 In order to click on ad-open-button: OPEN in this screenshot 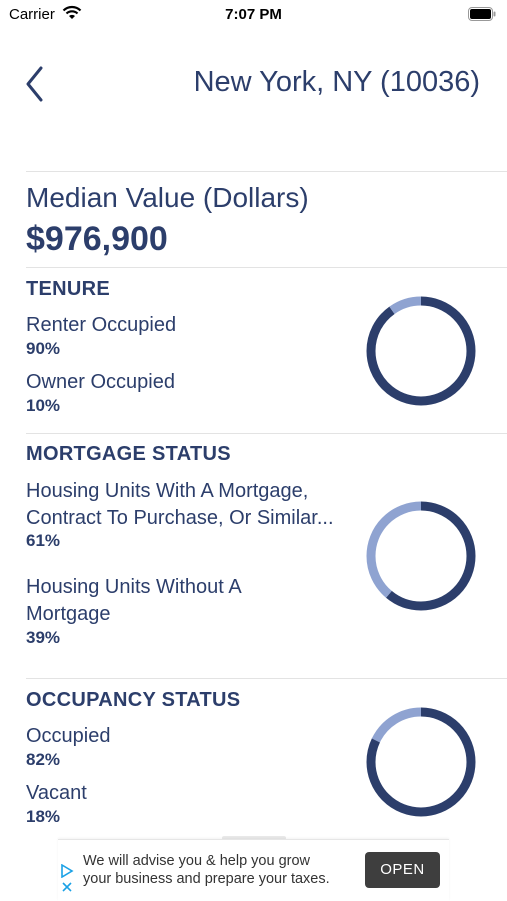, I will do `click(402, 870)`.